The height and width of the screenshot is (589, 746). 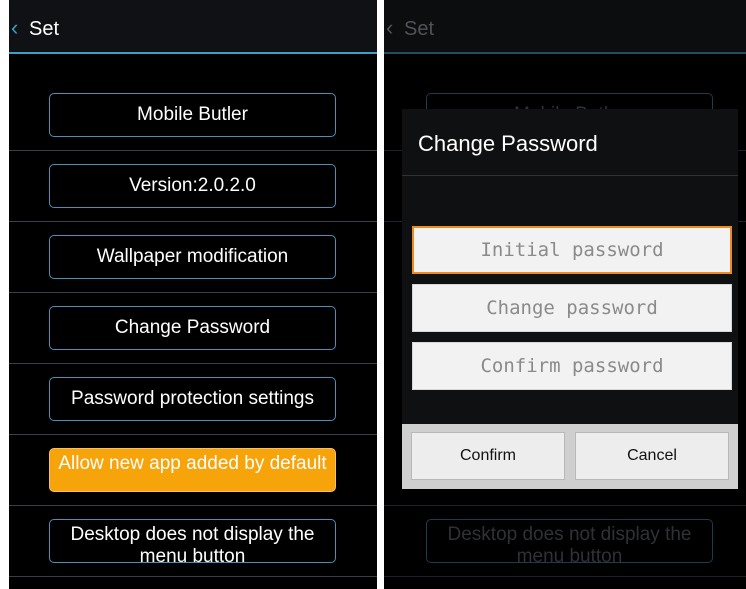 I want to click on version-button: Version:2.0.2.0, so click(x=192, y=186).